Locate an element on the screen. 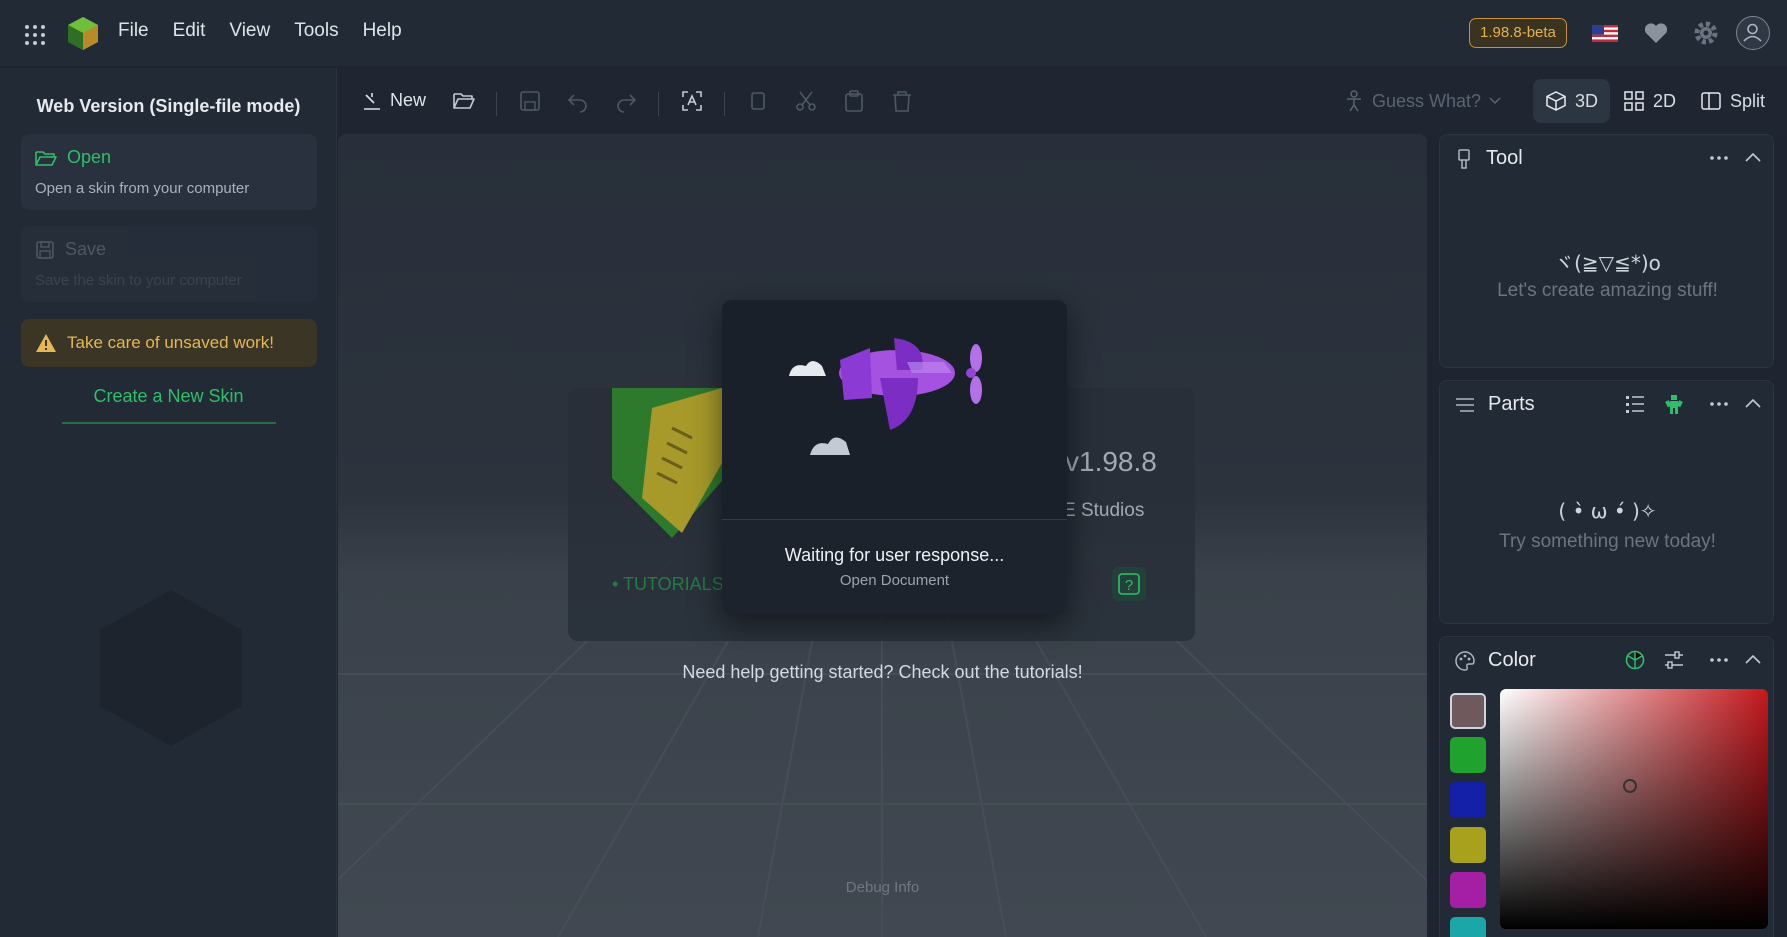 The height and width of the screenshot is (937, 1787). menu-tools: Tools is located at coordinates (316, 31).